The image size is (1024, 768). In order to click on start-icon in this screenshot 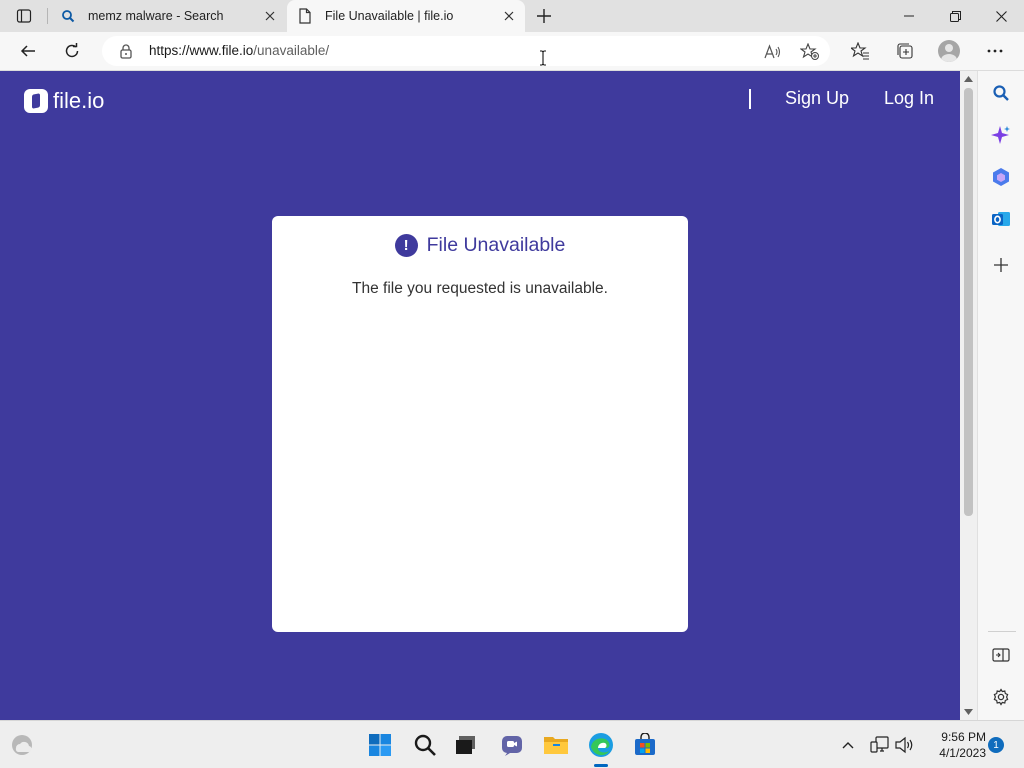, I will do `click(380, 745)`.